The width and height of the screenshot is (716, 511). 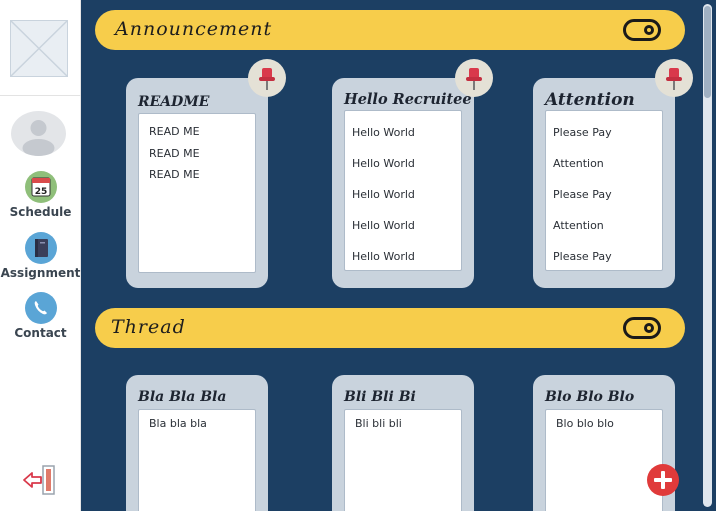 I want to click on sidebar-item-assignment: Assignment, so click(x=40, y=256).